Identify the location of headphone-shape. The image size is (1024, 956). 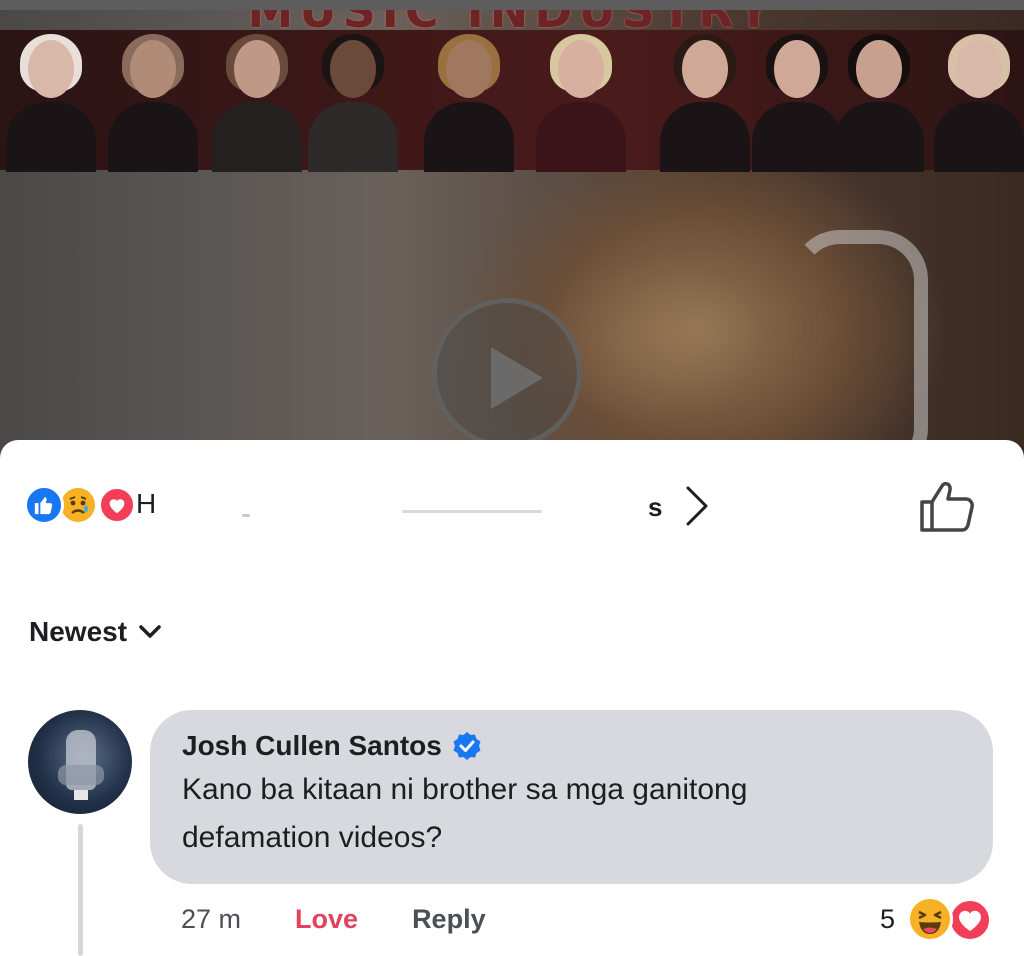
(859, 345).